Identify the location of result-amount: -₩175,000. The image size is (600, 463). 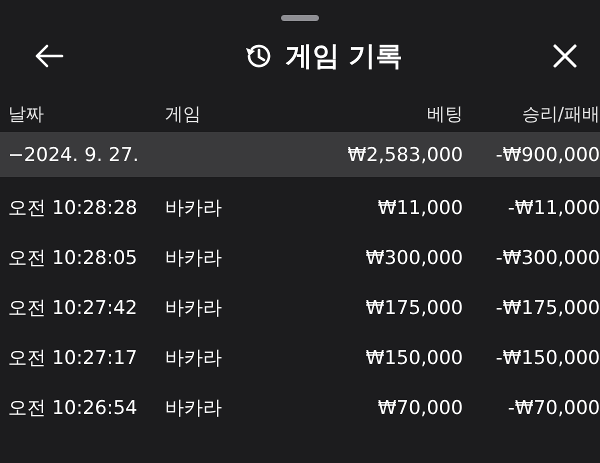
(547, 308).